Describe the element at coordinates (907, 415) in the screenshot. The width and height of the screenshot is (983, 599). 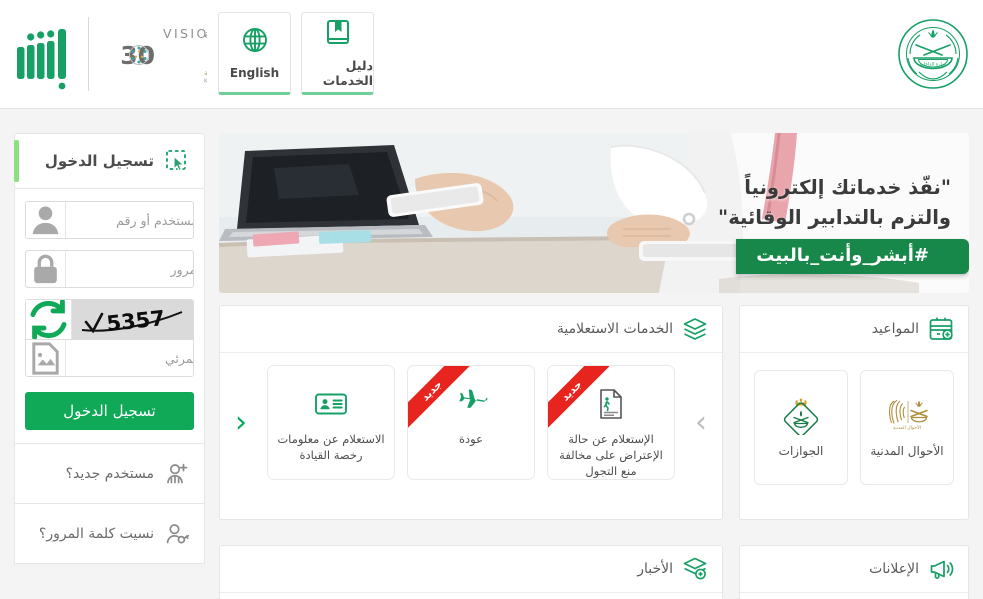
I see `civil-affairs-emblem: الأحوال المدنية` at that location.